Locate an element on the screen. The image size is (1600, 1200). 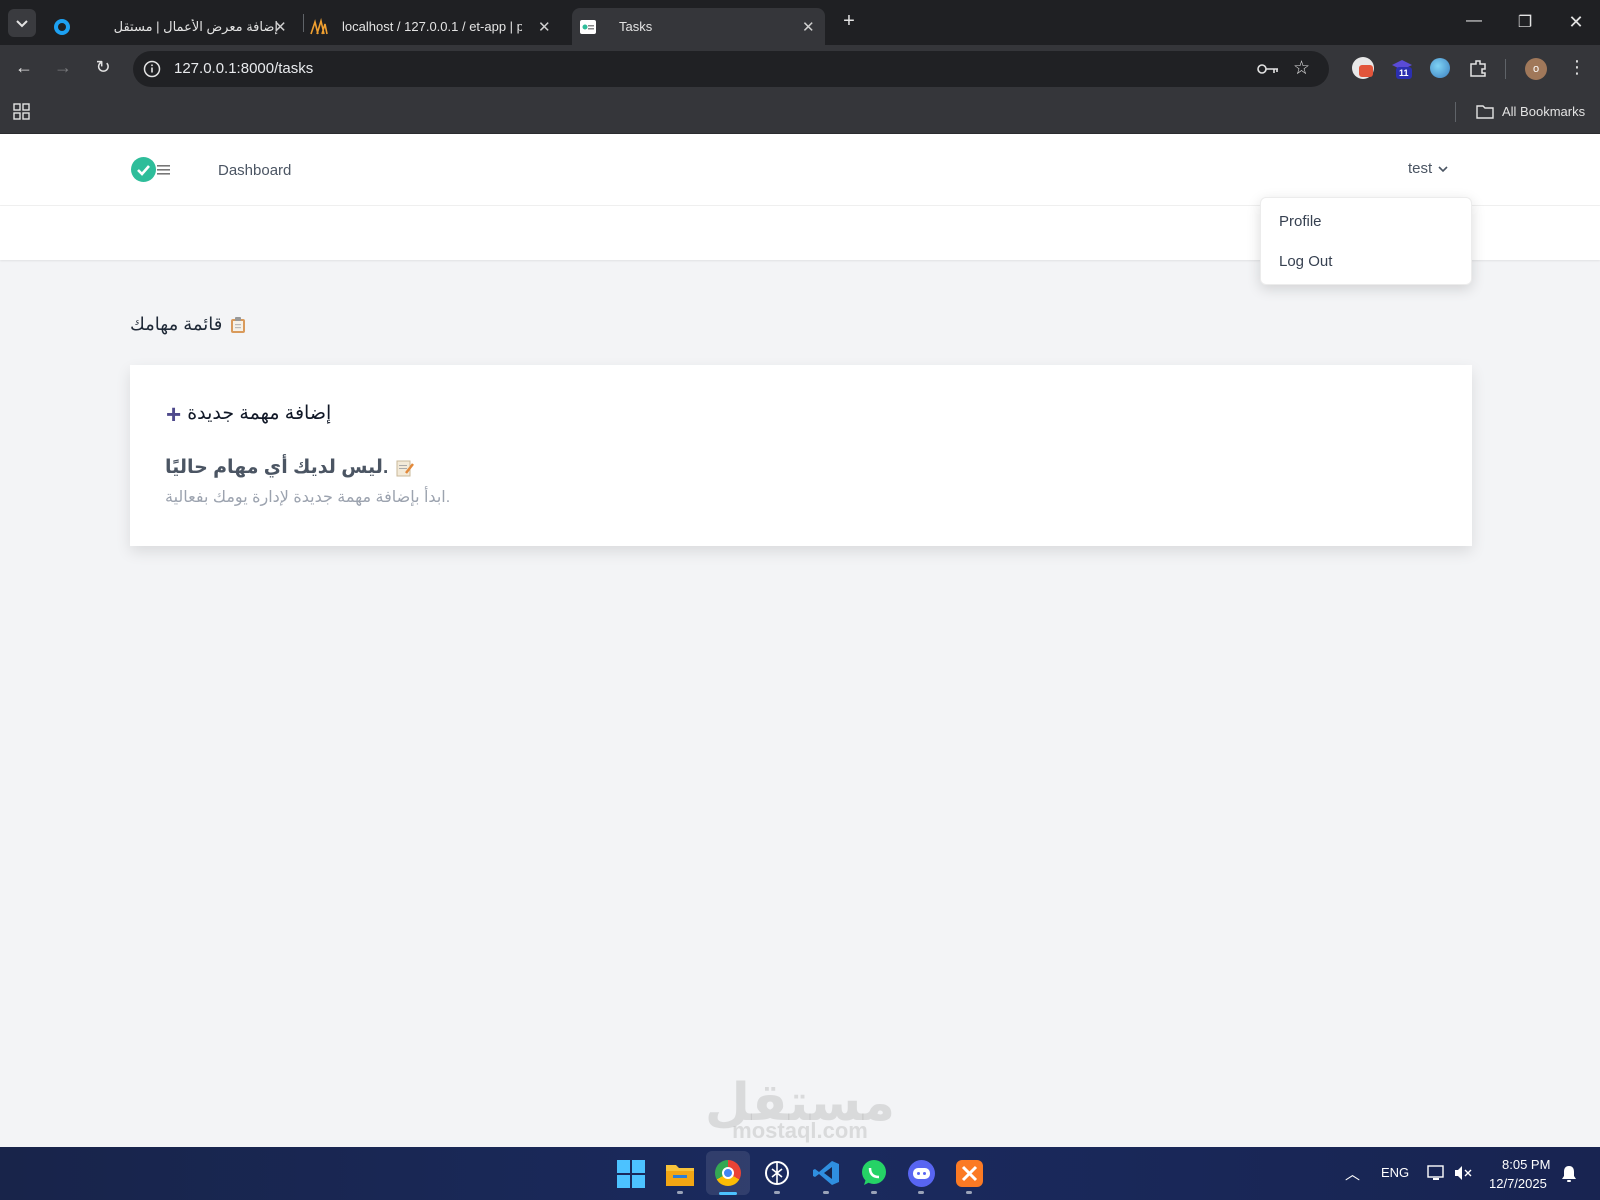
password-key-icon is located at coordinates (1268, 69).